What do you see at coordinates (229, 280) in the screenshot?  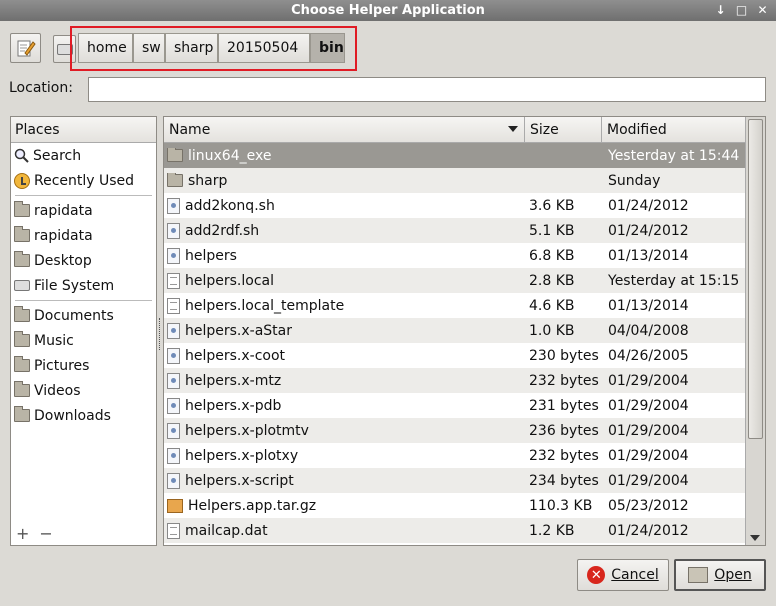 I see `file-name: helpers.local` at bounding box center [229, 280].